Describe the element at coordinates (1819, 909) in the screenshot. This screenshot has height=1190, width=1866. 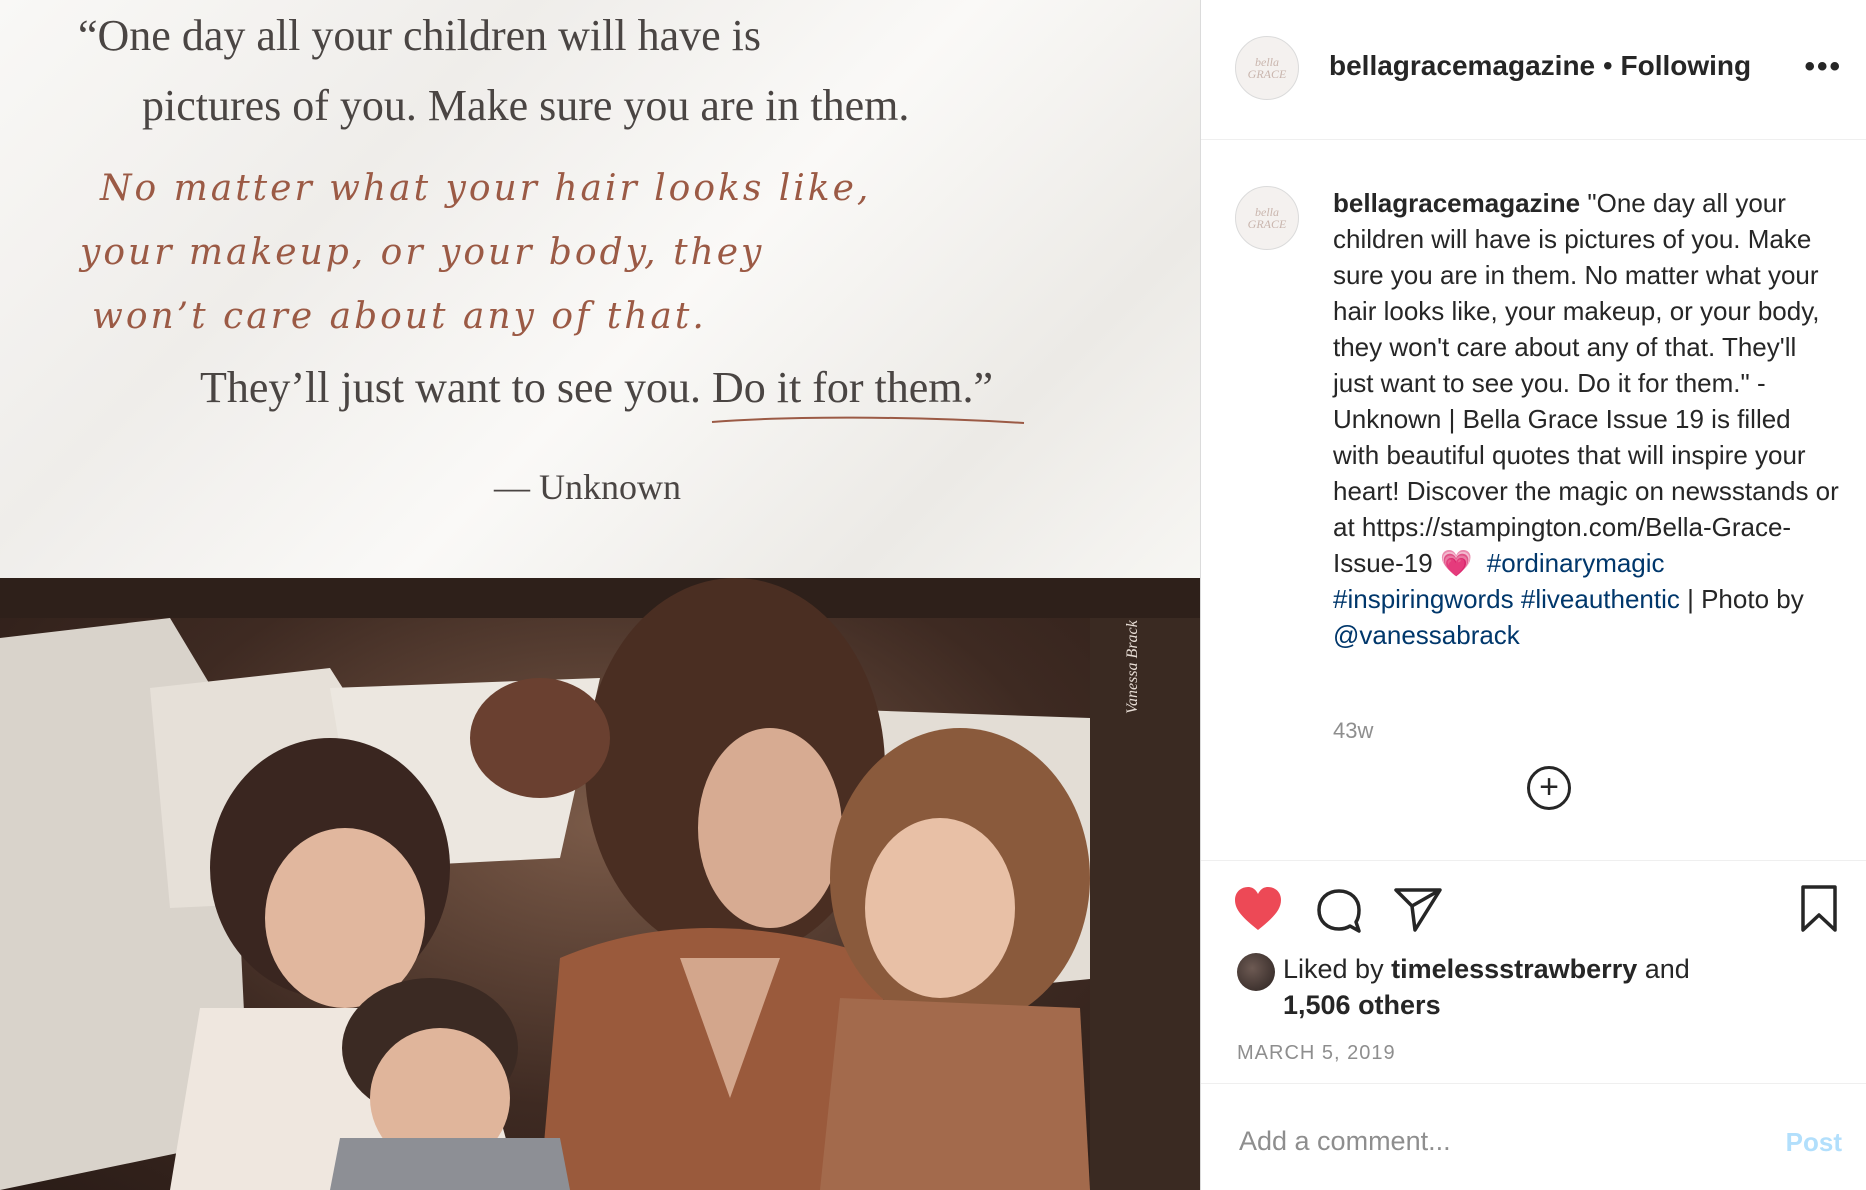
I see `bookmark-icon` at that location.